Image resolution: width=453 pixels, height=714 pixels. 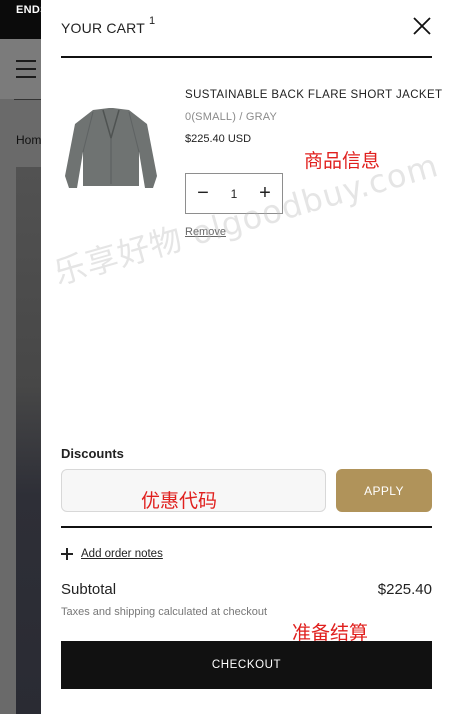 What do you see at coordinates (246, 665) in the screenshot?
I see `checkout-button: CHECKOUT` at bounding box center [246, 665].